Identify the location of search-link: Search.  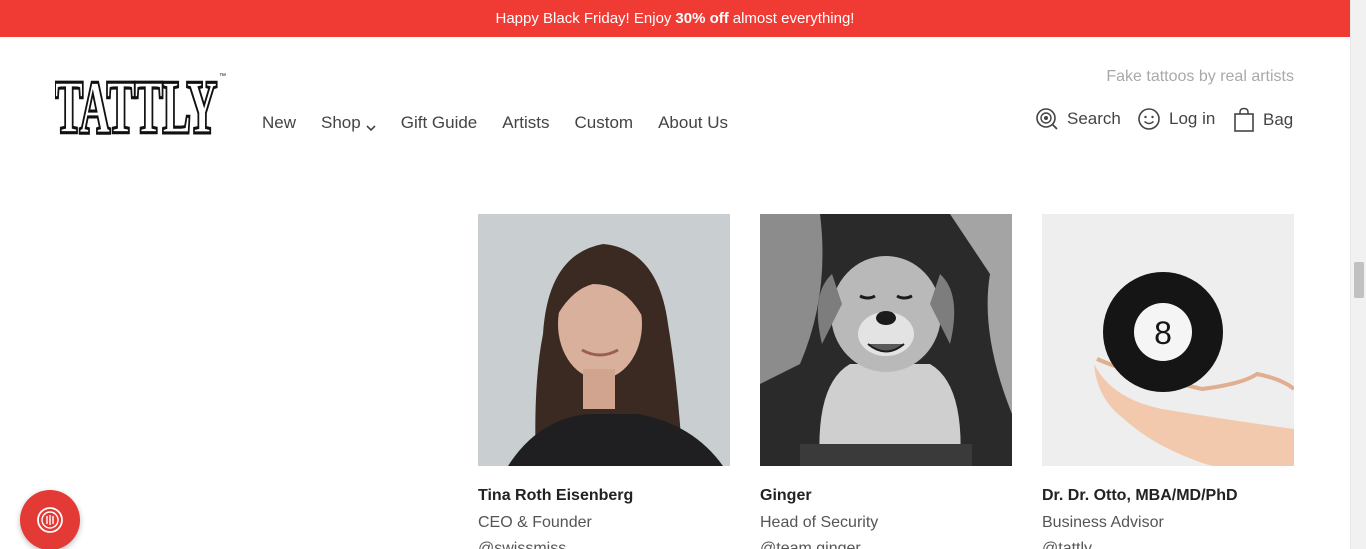
(1078, 119).